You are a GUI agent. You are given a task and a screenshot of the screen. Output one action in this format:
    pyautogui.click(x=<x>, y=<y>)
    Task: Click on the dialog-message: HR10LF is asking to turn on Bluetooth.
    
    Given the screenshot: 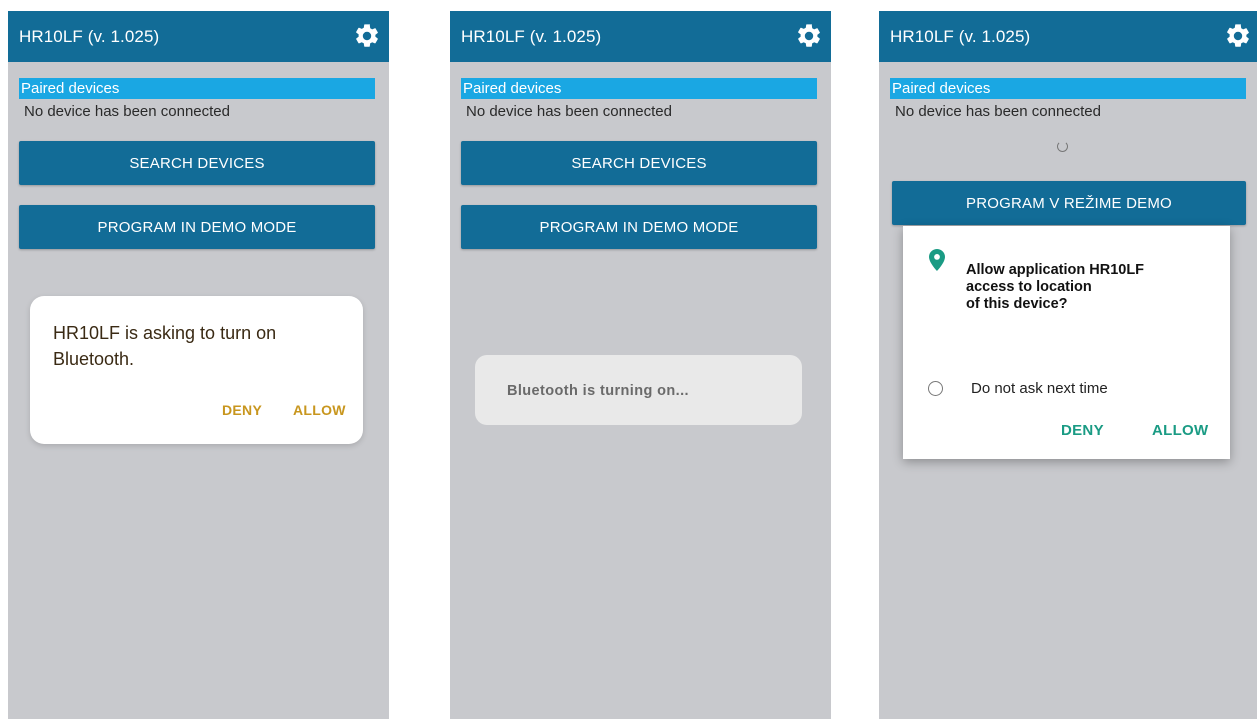 What is the action you would take?
    pyautogui.click(x=165, y=346)
    